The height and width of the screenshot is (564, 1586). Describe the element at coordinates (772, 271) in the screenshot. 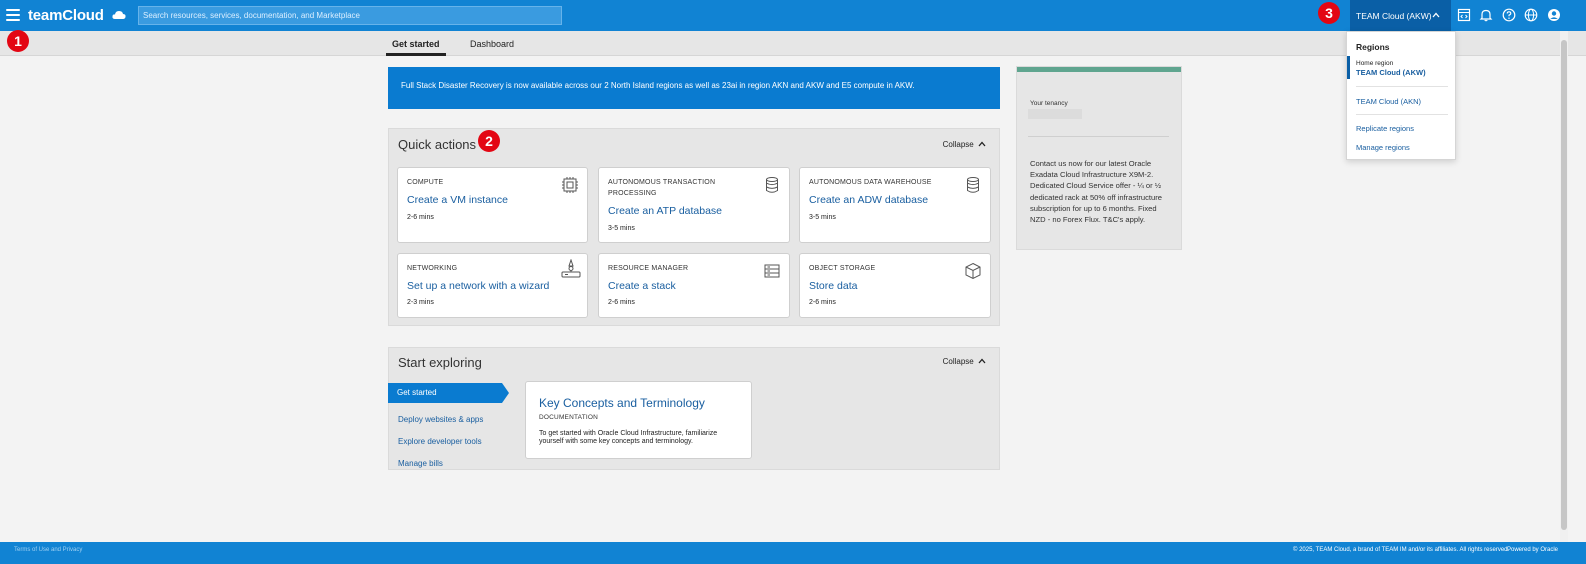

I see `stack-icon` at that location.